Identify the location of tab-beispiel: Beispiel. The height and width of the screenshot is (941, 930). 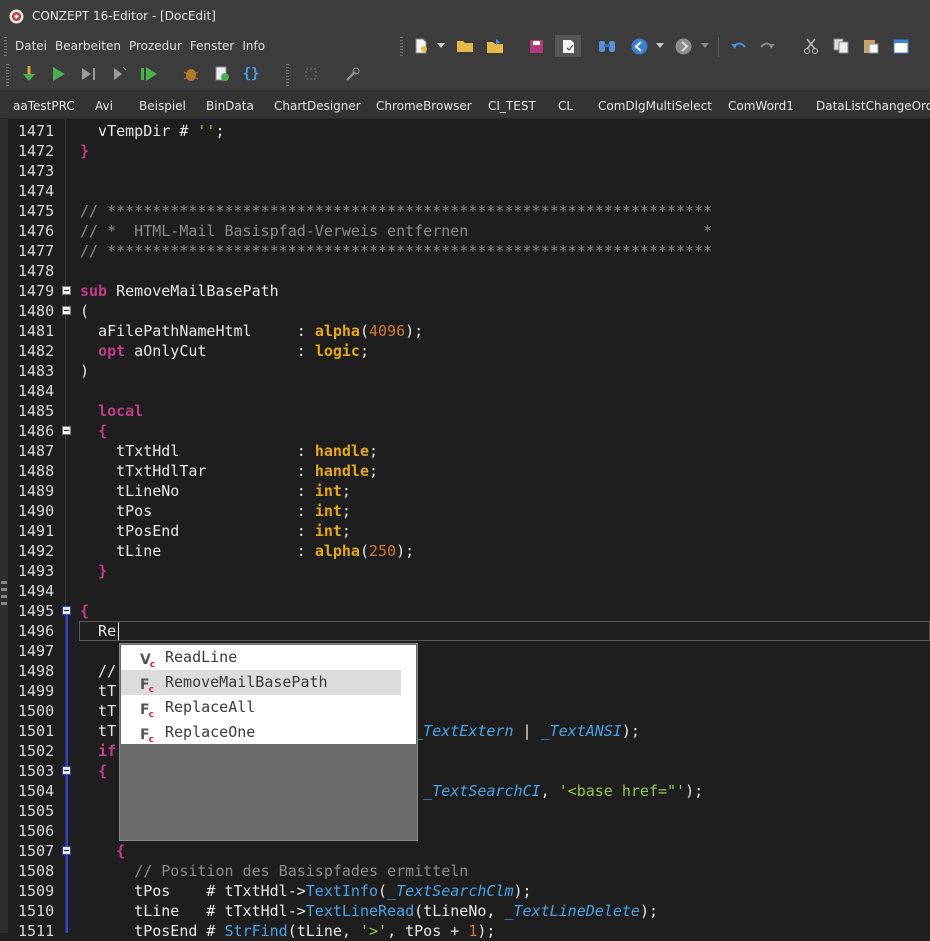
(162, 106).